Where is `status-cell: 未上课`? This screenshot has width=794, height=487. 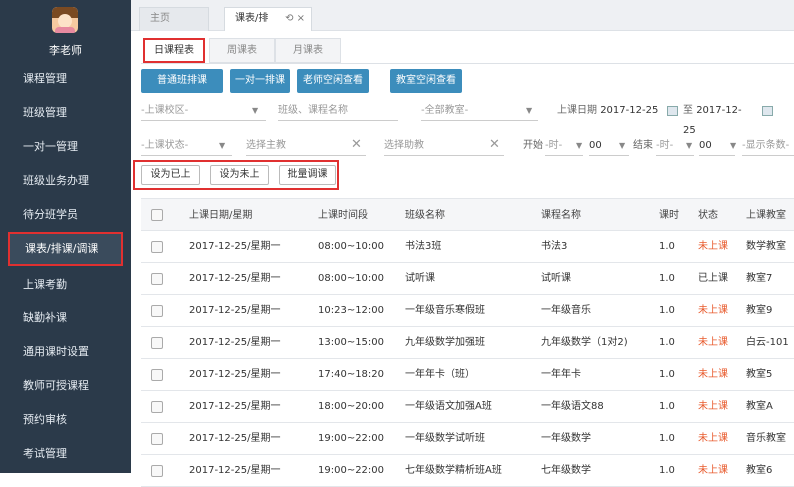 status-cell: 未上课 is located at coordinates (713, 406).